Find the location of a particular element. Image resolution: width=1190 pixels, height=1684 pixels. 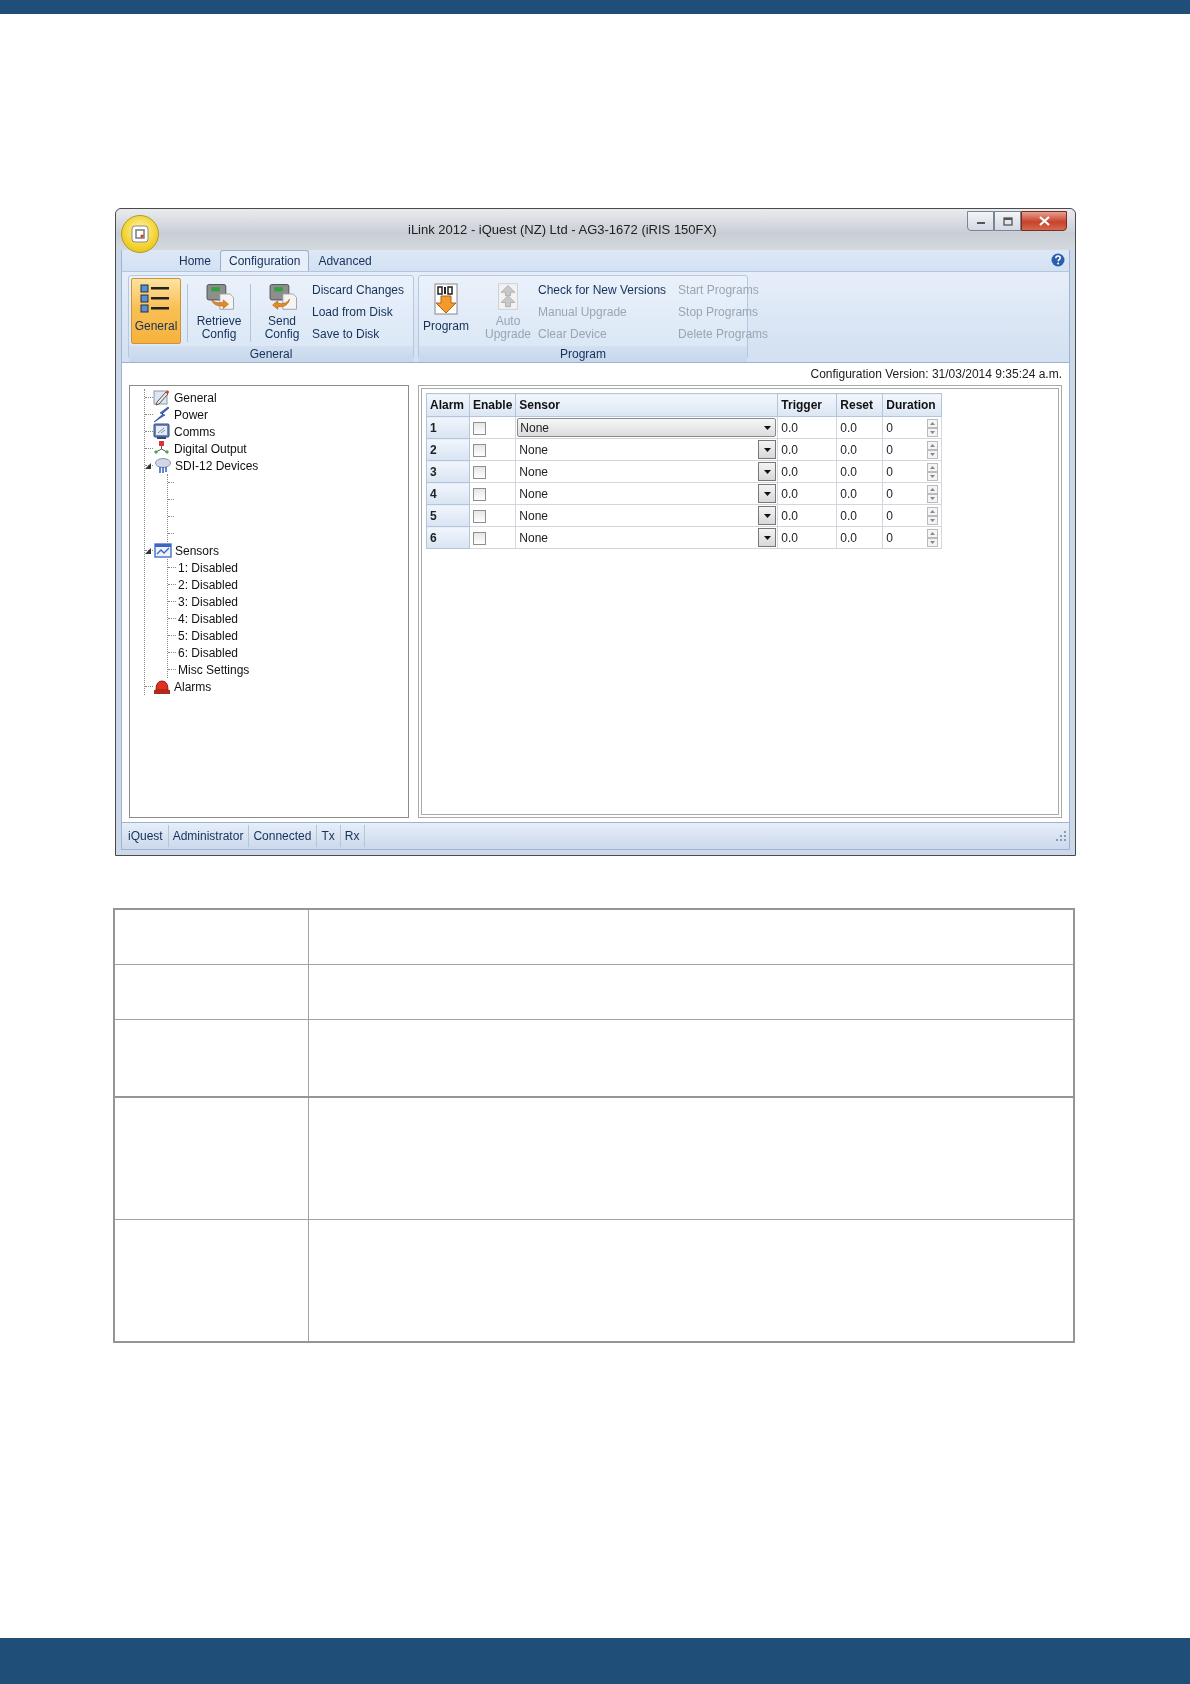

ribbon-button: Send Config is located at coordinates (282, 311).